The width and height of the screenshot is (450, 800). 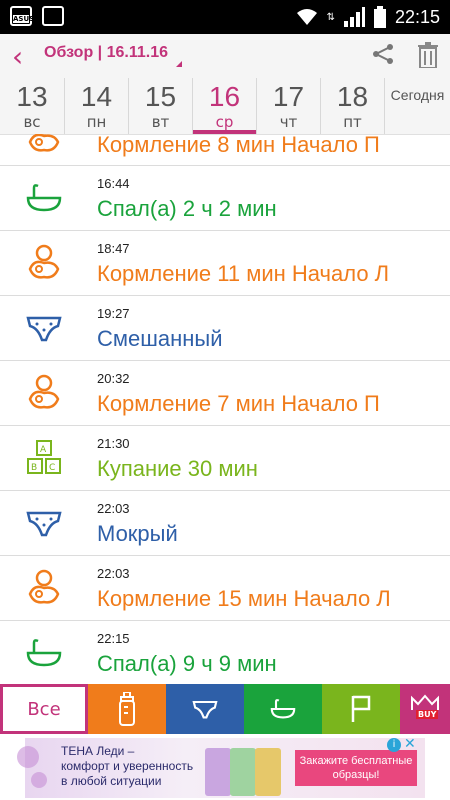 I want to click on entry-time: 19:27, so click(x=113, y=313).